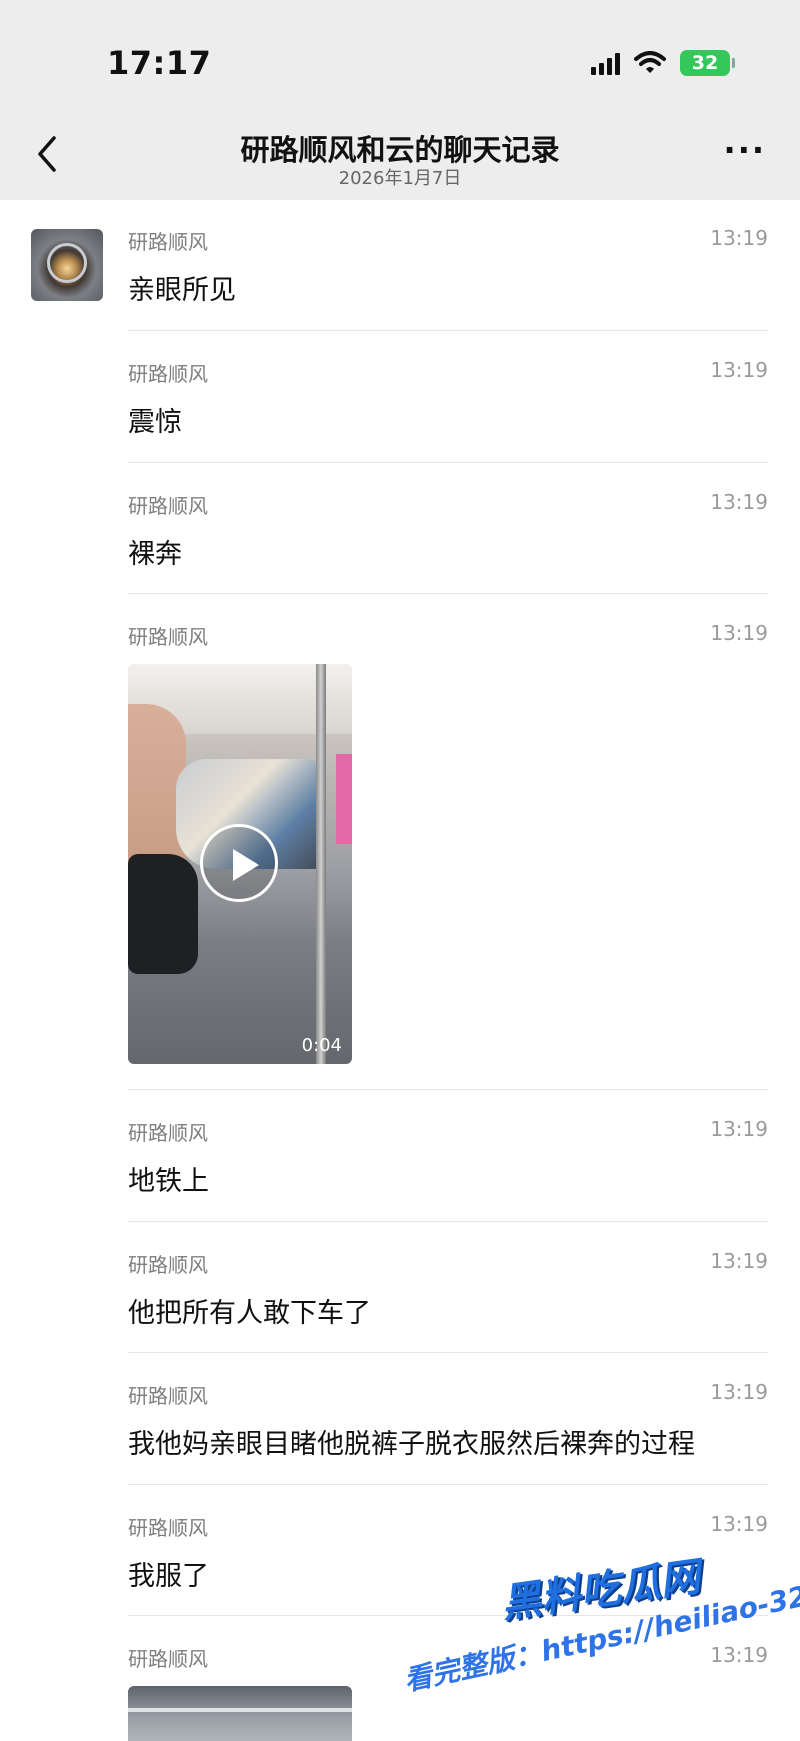 This screenshot has width=800, height=1741. What do you see at coordinates (448, 1420) in the screenshot?
I see `list-item: 研路顺风 13:19 我他妈亲眼目睹他脱裤子脱衣服然后裸奔的过程` at bounding box center [448, 1420].